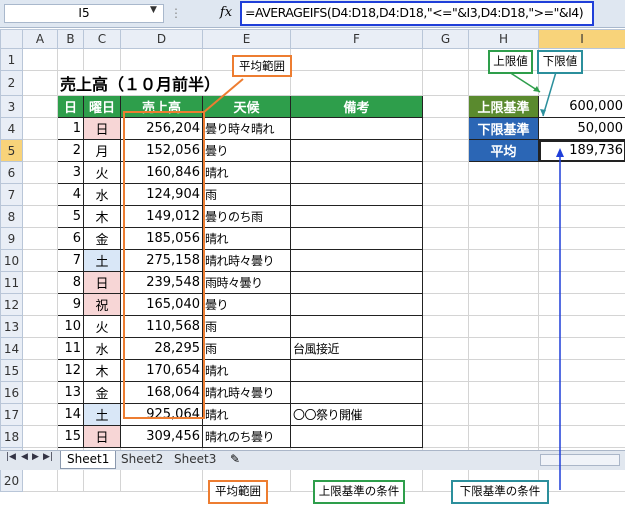 This screenshot has height=514, width=625. Describe the element at coordinates (543, 112) in the screenshot. I see `lower-arrowhead` at that location.